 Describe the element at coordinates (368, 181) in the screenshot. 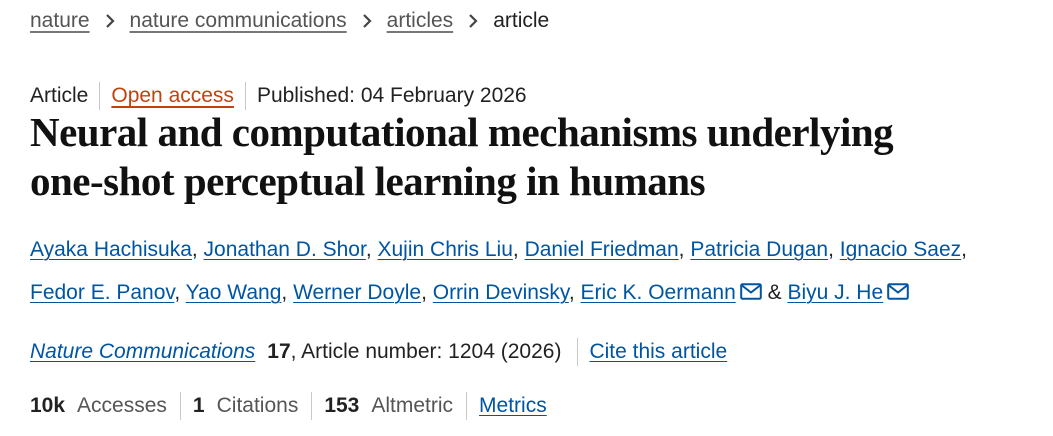

I see `article-title-line: one-shot perceptual learning in humans` at that location.